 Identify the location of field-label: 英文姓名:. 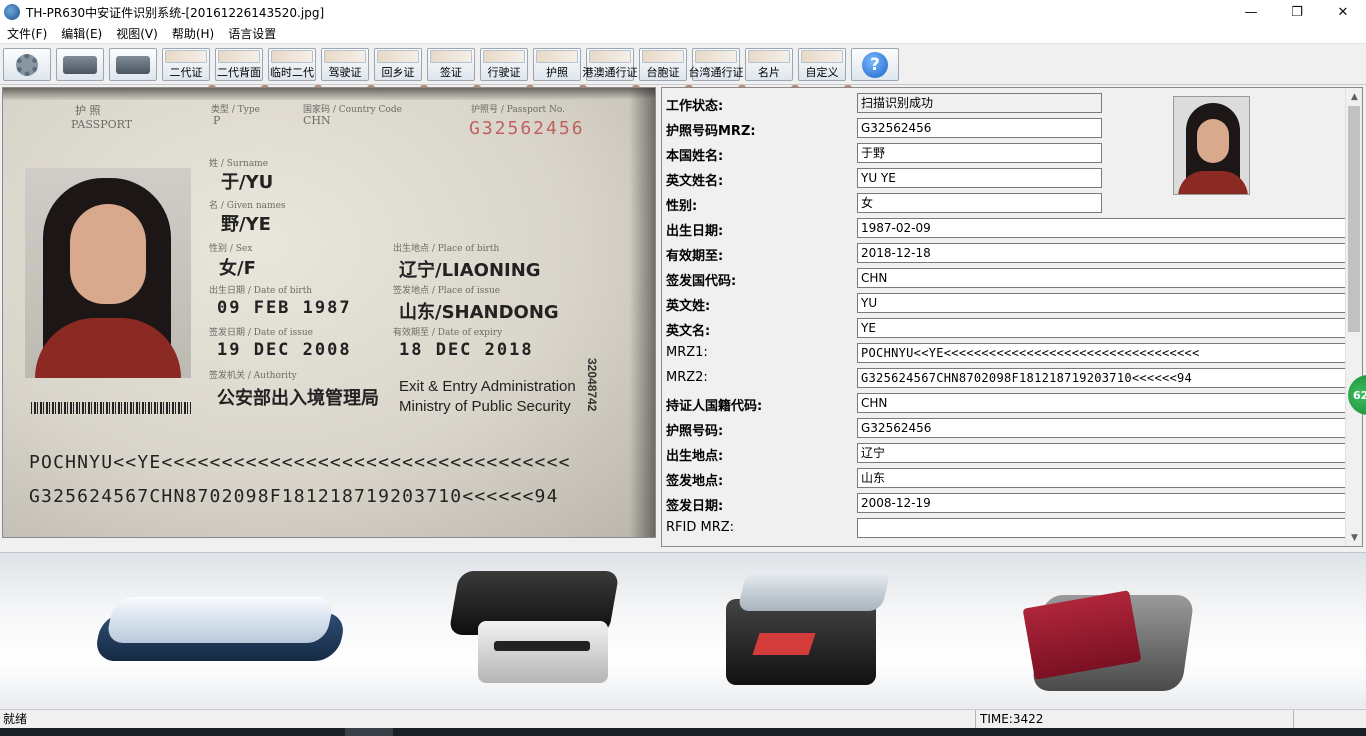
(695, 181).